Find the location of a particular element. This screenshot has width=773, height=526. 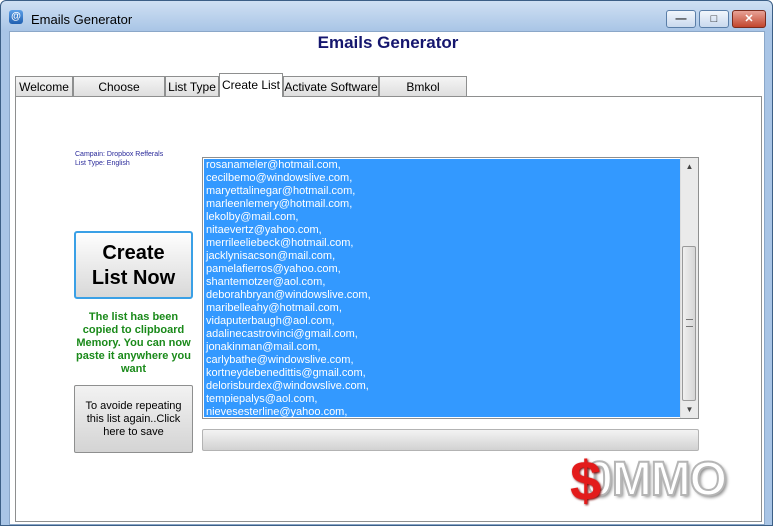

email-item: nievesesterline@yahoo.com, is located at coordinates (442, 411).